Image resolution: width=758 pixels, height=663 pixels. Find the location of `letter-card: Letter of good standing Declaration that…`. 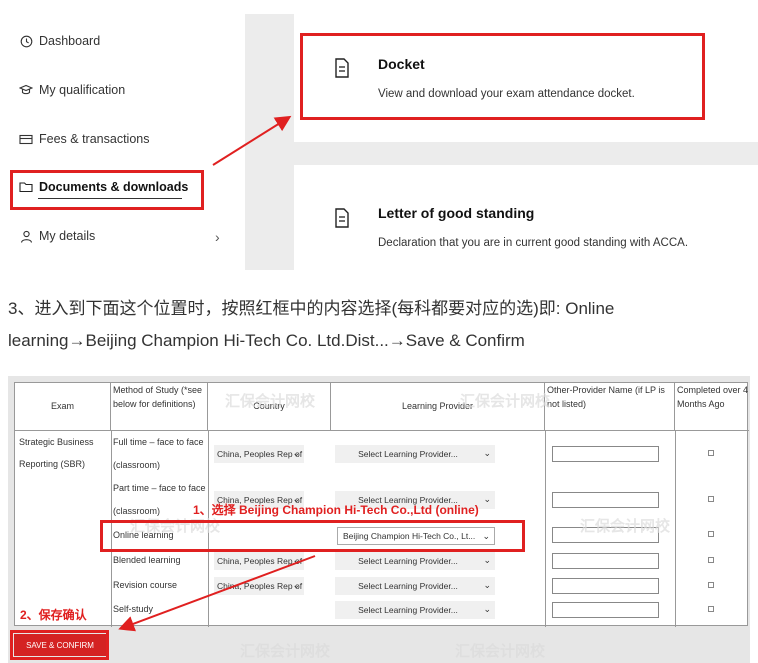

letter-card: Letter of good standing Declaration that… is located at coordinates (526, 217).